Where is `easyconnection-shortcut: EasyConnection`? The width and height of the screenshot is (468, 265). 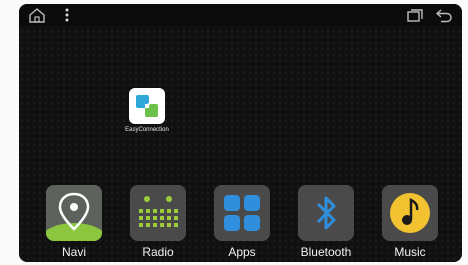 easyconnection-shortcut: EasyConnection is located at coordinates (147, 110).